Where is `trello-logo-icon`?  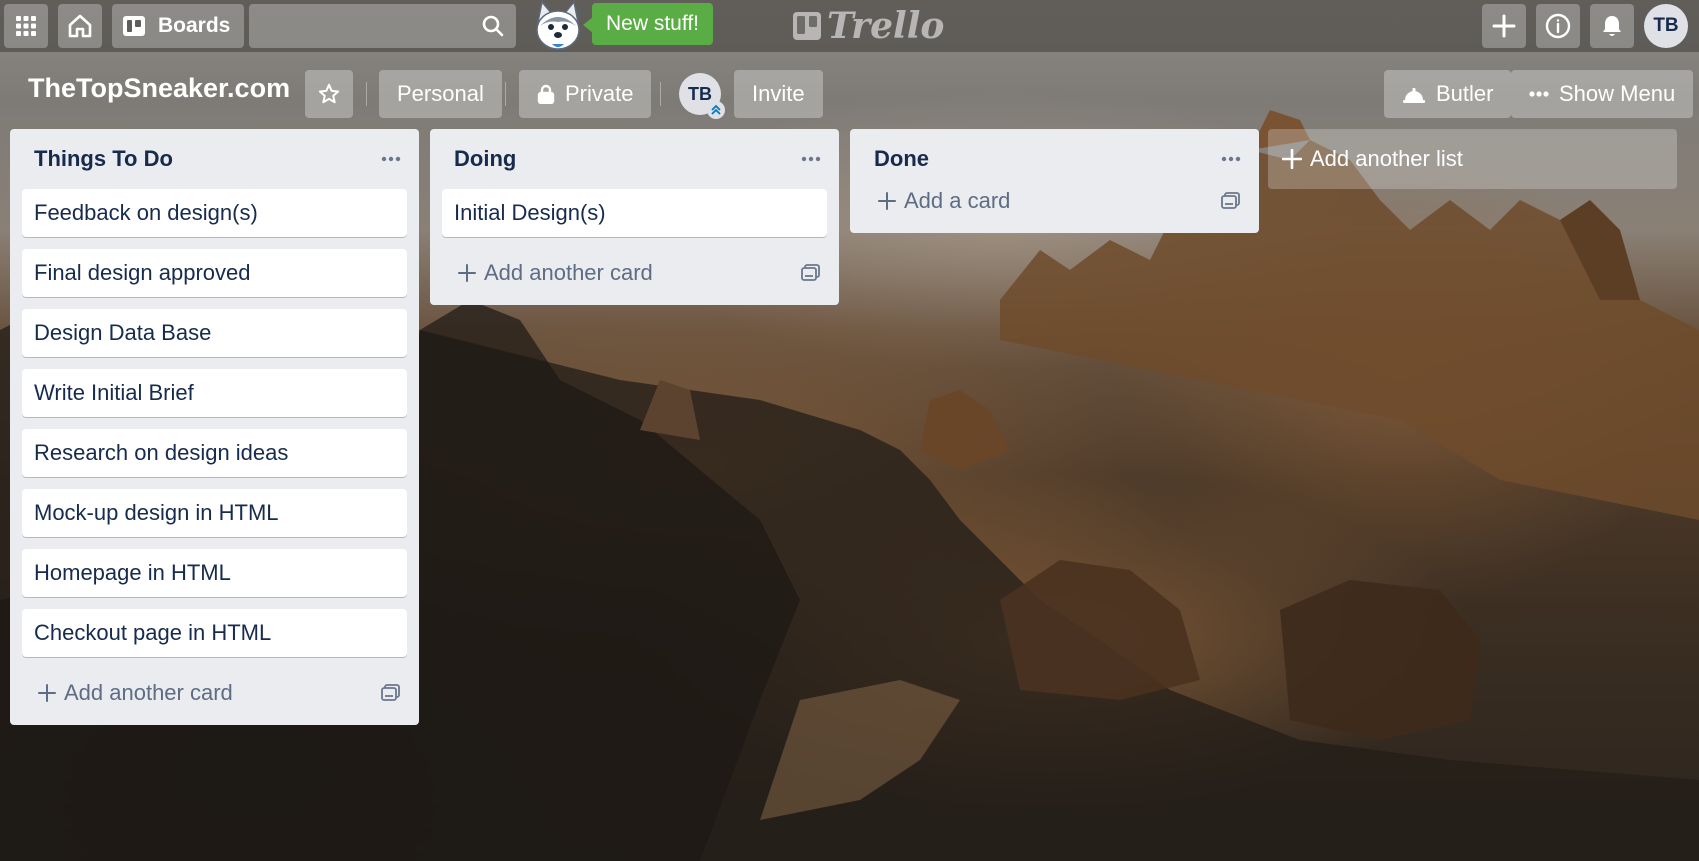
trello-logo-icon is located at coordinates (807, 26).